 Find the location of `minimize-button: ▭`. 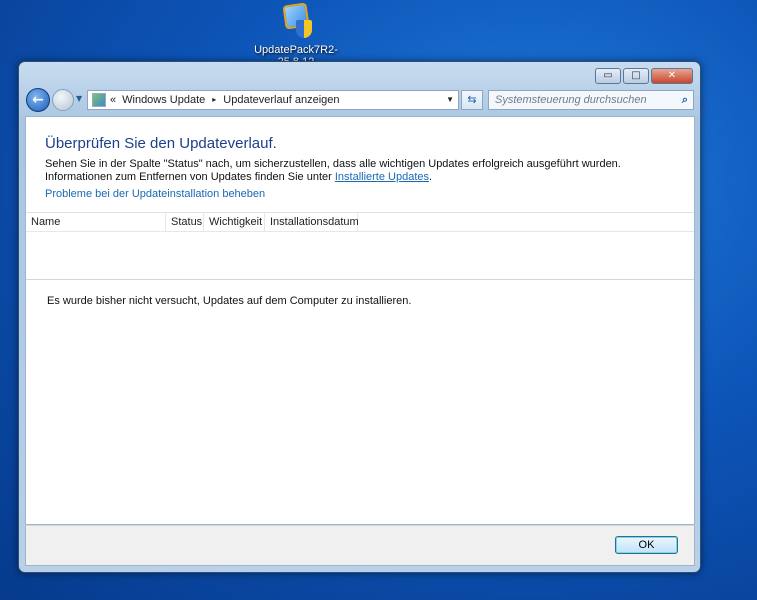

minimize-button: ▭ is located at coordinates (608, 76).